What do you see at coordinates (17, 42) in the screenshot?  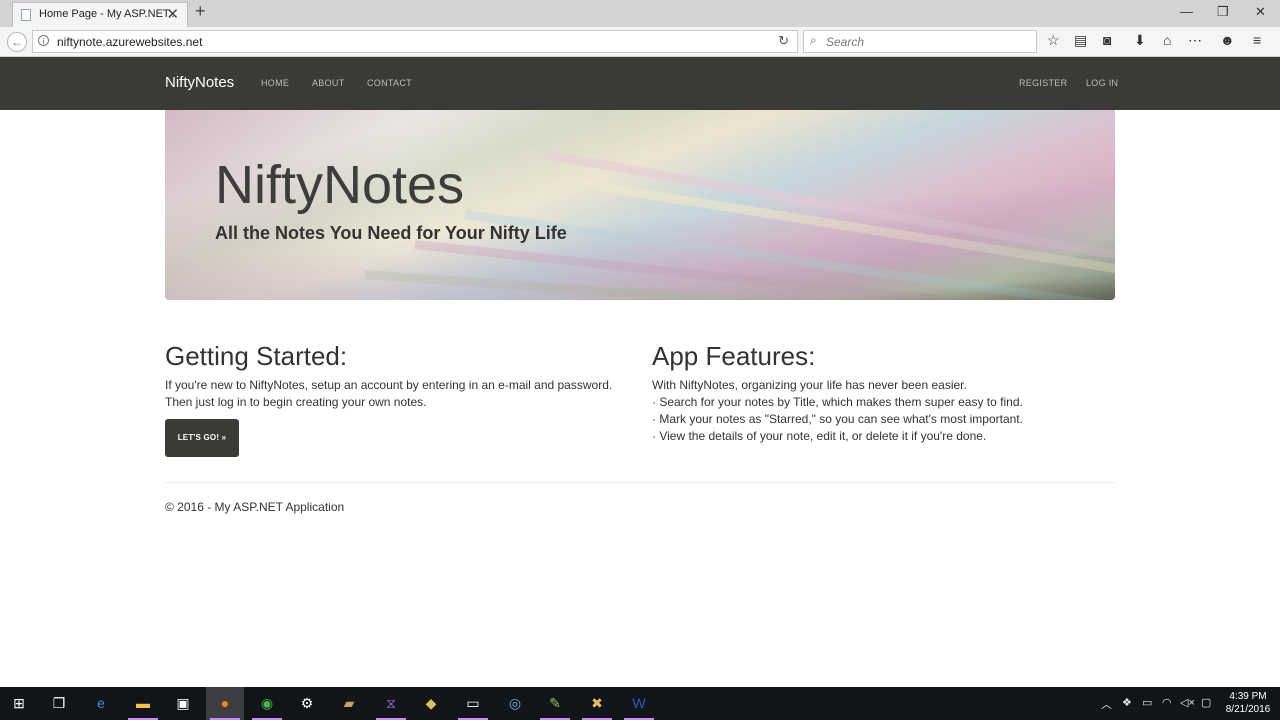 I see `back-icon: ←` at bounding box center [17, 42].